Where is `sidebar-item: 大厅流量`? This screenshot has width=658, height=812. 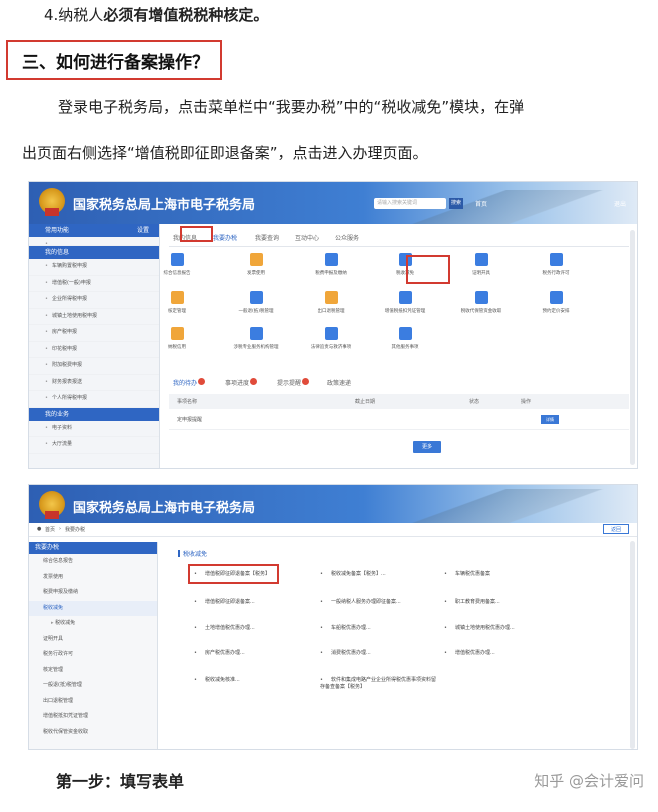
sidebar-item: 大厅流量 is located at coordinates (94, 445).